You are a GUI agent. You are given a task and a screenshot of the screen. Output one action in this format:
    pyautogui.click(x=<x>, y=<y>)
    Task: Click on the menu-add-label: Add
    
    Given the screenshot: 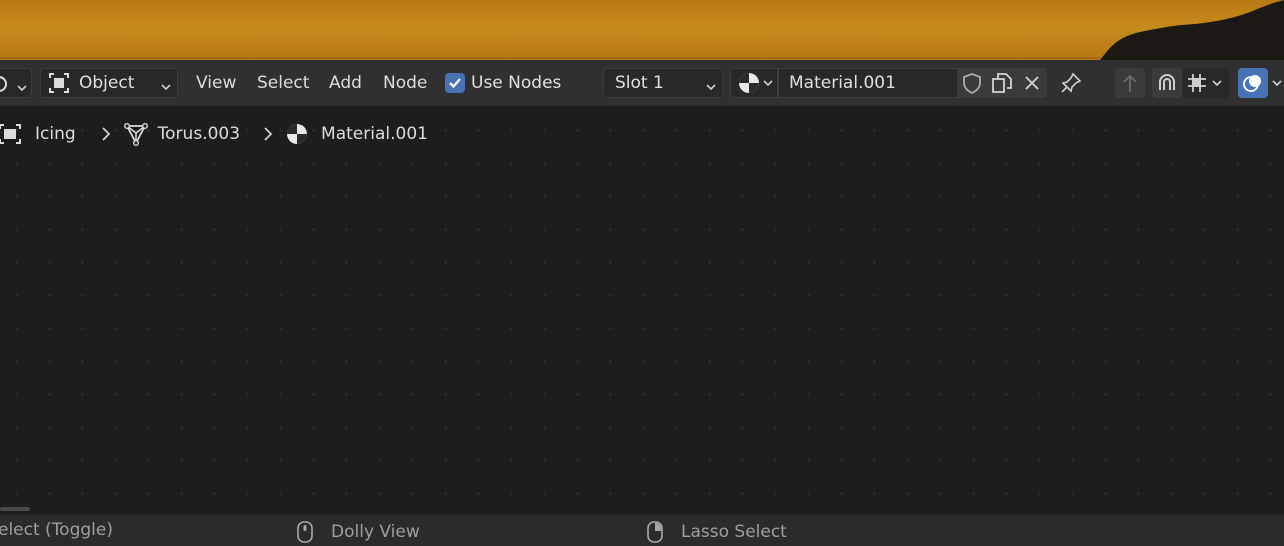 What is the action you would take?
    pyautogui.click(x=345, y=83)
    